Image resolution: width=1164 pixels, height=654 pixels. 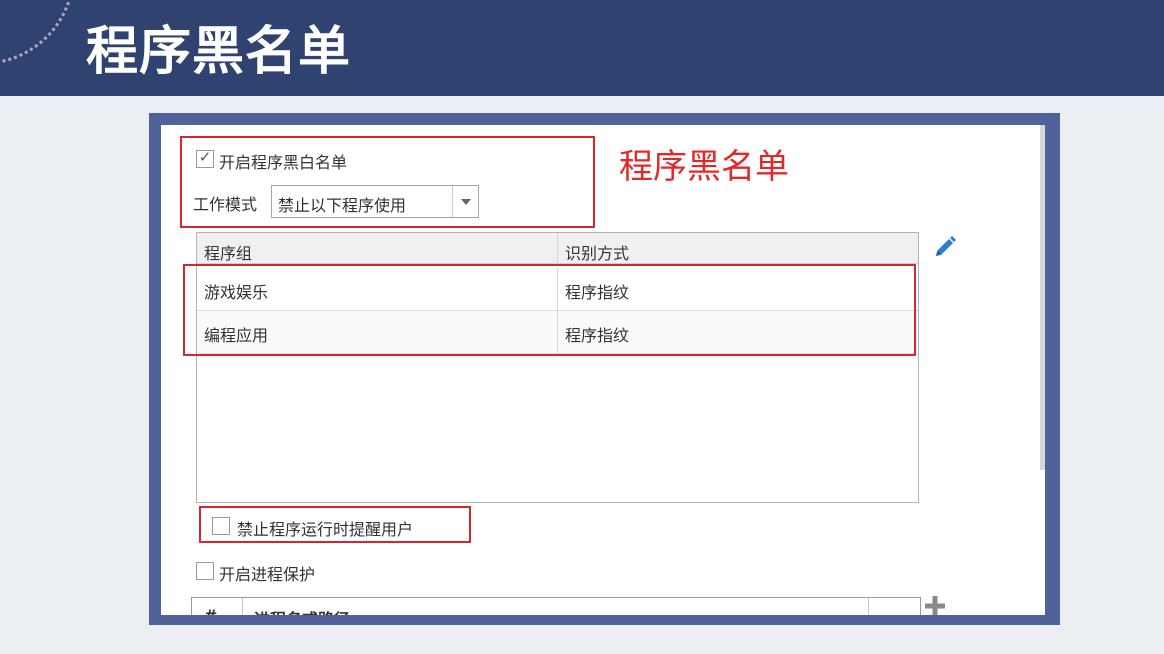 I want to click on annotation-box-remind, so click(x=335, y=524).